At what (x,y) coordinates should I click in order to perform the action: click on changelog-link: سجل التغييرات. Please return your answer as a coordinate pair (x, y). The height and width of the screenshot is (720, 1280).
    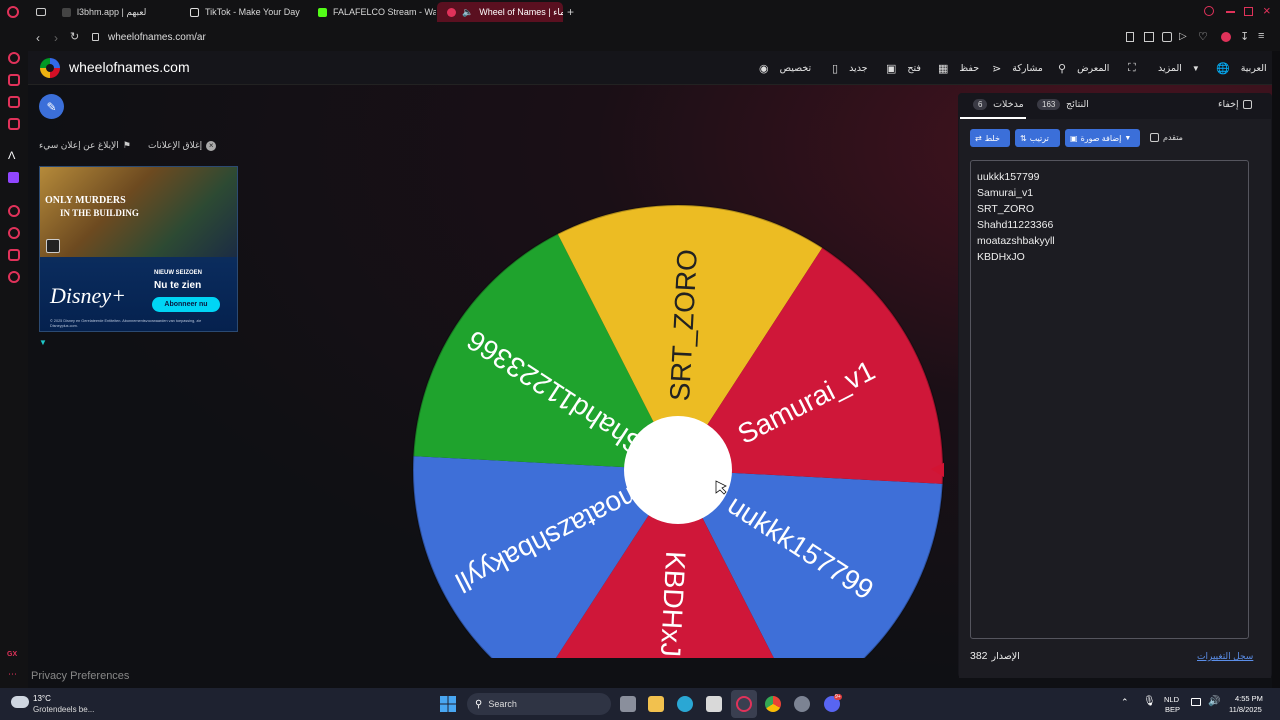
    Looking at the image, I should click on (1225, 656).